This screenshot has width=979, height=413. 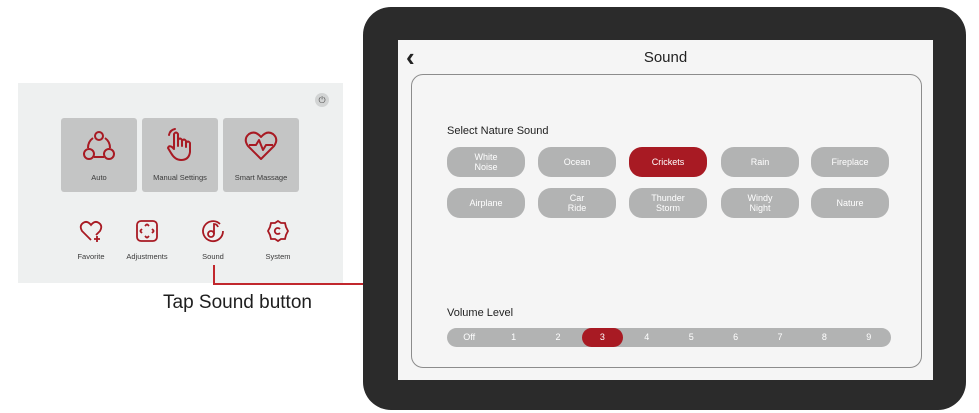 What do you see at coordinates (760, 162) in the screenshot?
I see `sound-option-button: Rain` at bounding box center [760, 162].